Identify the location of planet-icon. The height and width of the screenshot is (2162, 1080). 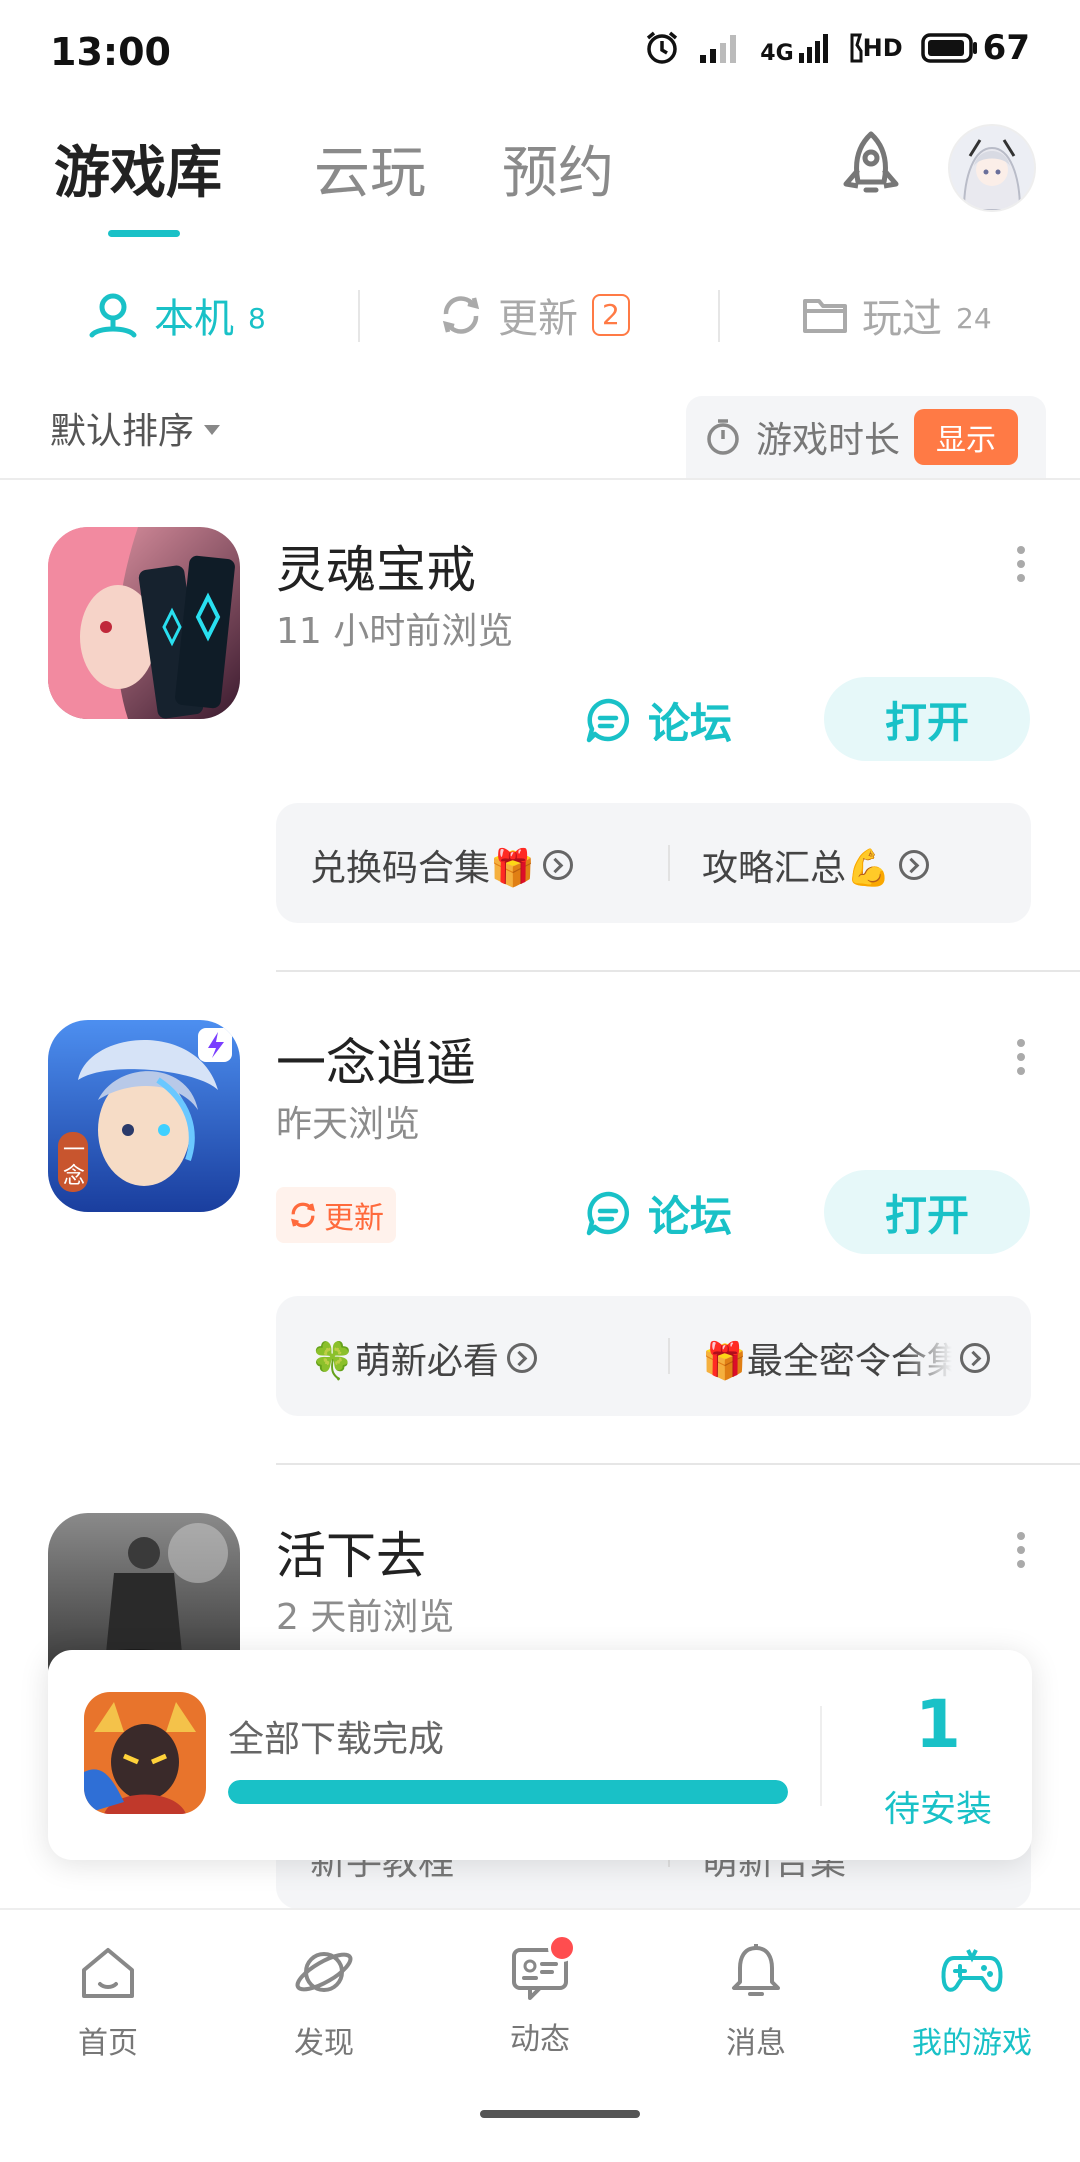
(324, 1972).